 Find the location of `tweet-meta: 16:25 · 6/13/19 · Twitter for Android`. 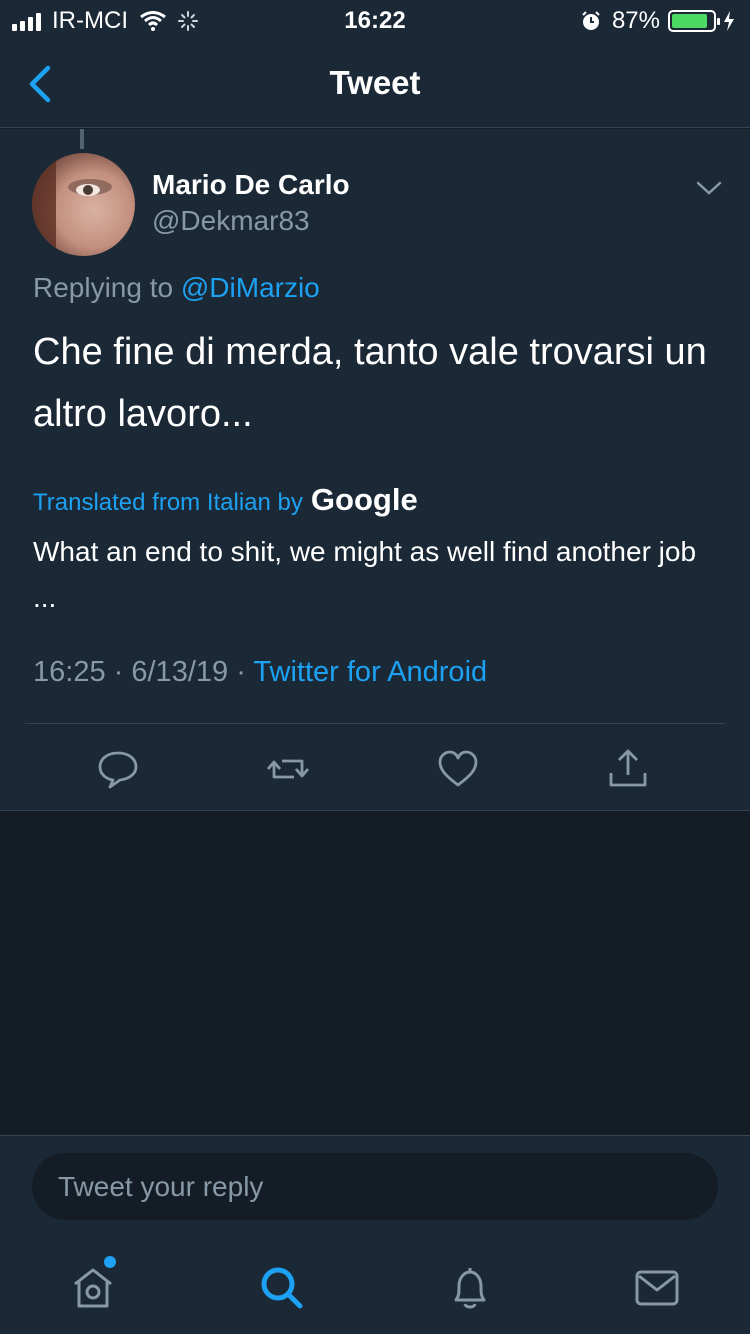

tweet-meta: 16:25 · 6/13/19 · Twitter for Android is located at coordinates (260, 672).